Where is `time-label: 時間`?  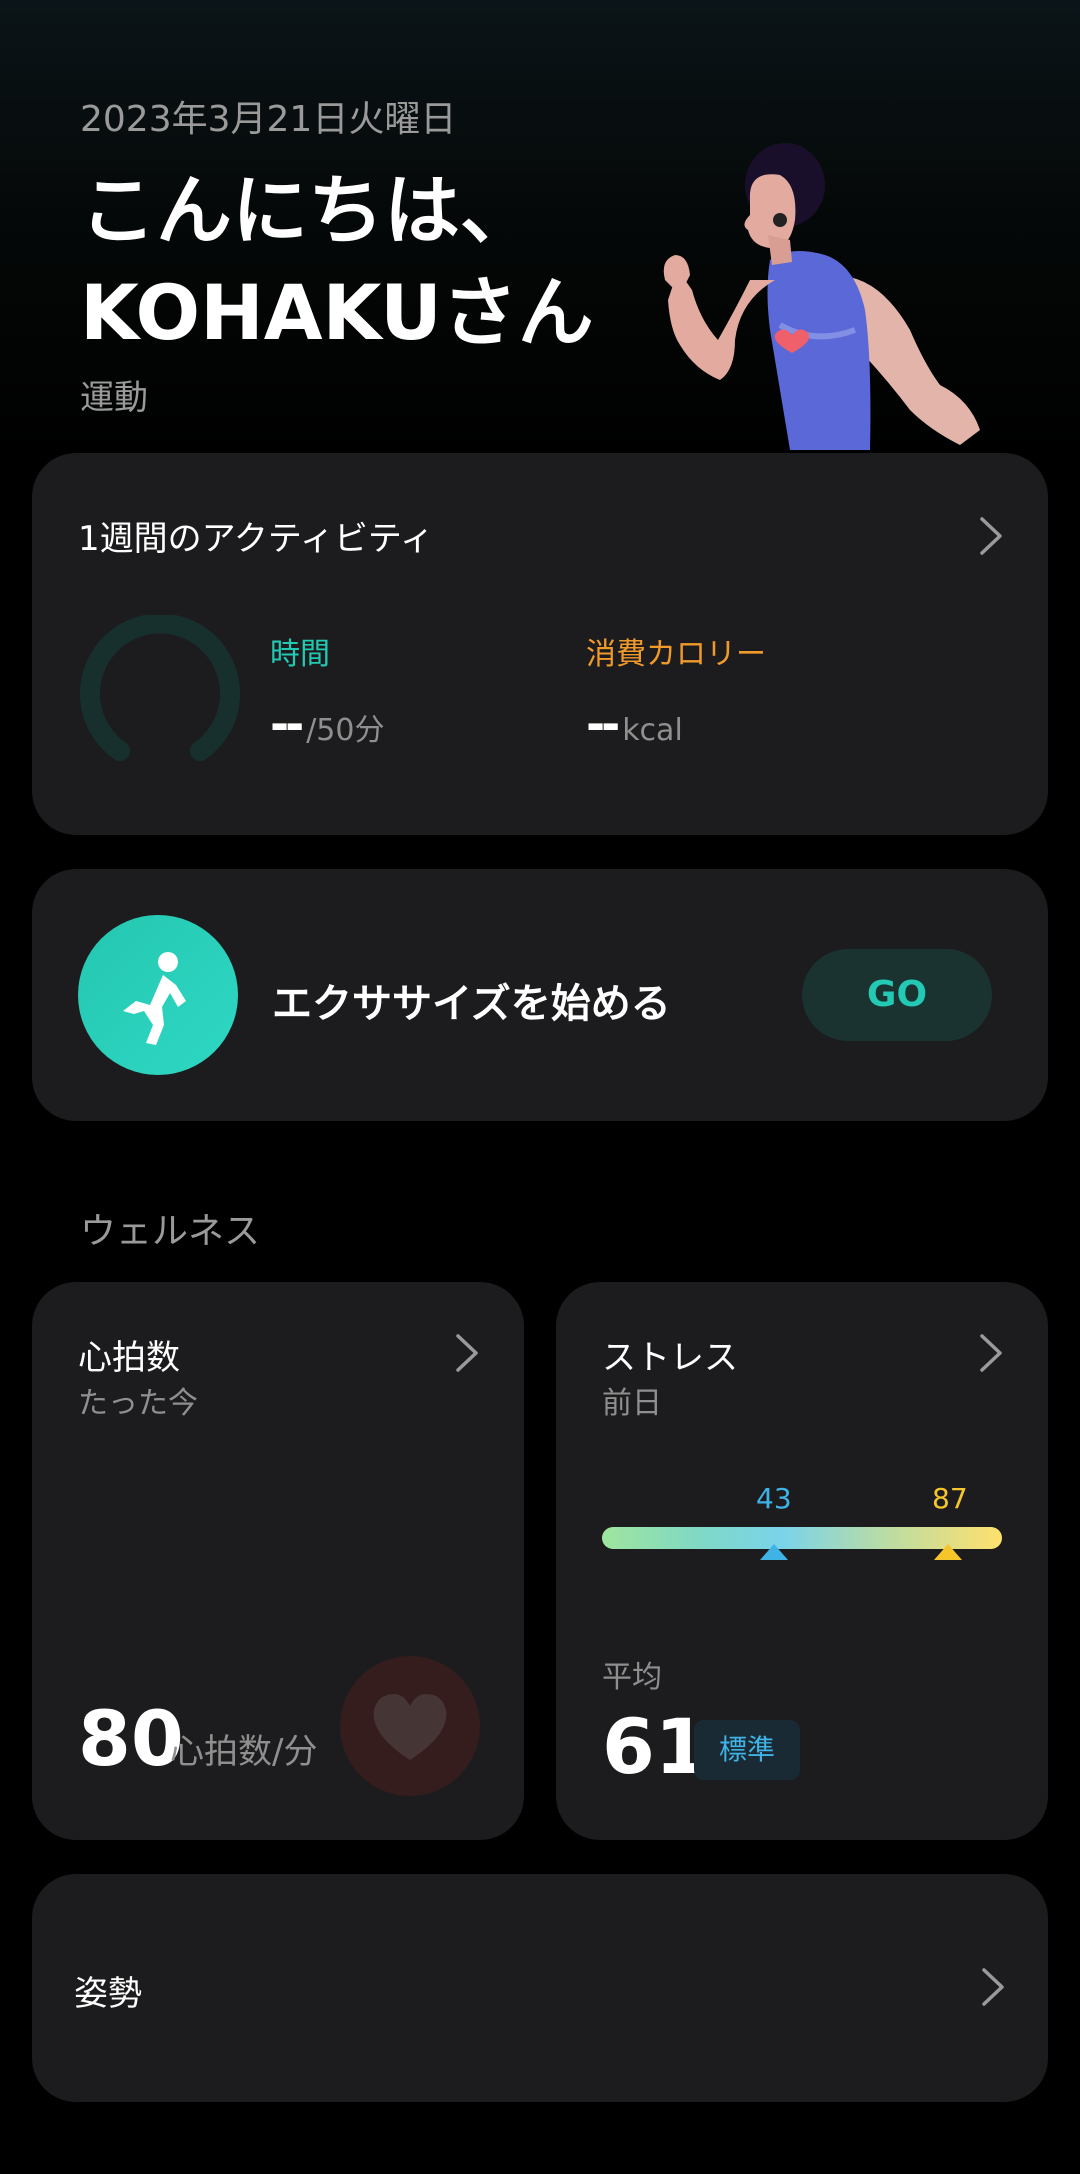 time-label: 時間 is located at coordinates (300, 654).